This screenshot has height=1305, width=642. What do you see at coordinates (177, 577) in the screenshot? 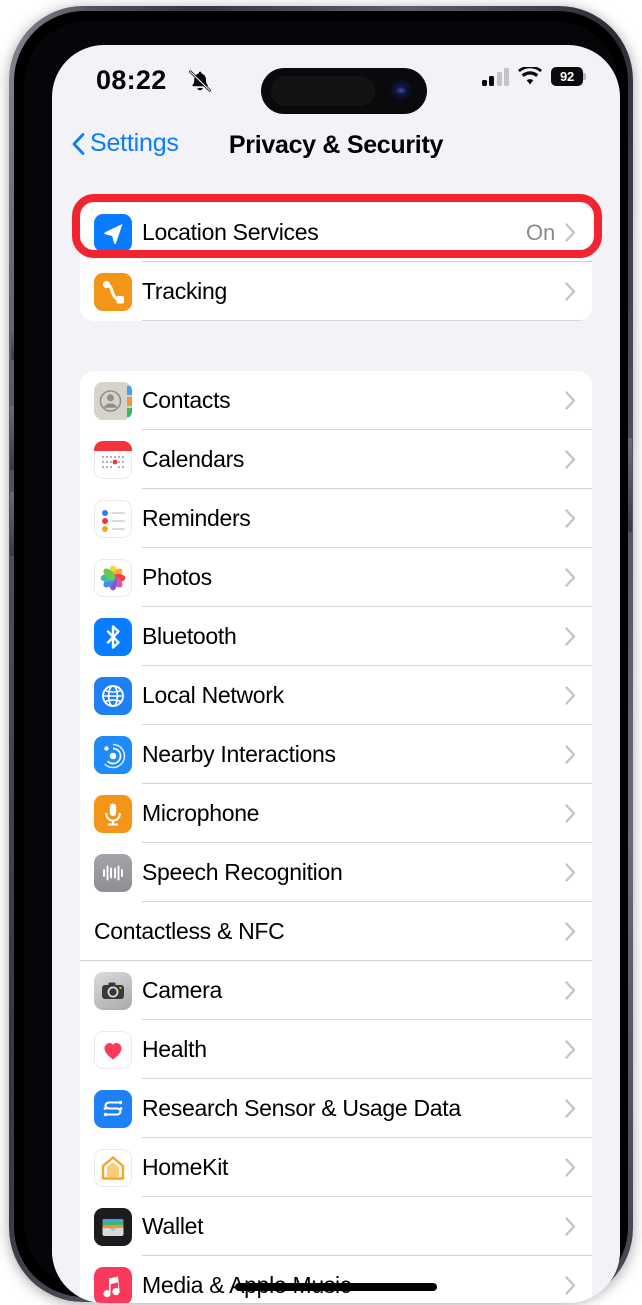
I see `row-label: Photos` at bounding box center [177, 577].